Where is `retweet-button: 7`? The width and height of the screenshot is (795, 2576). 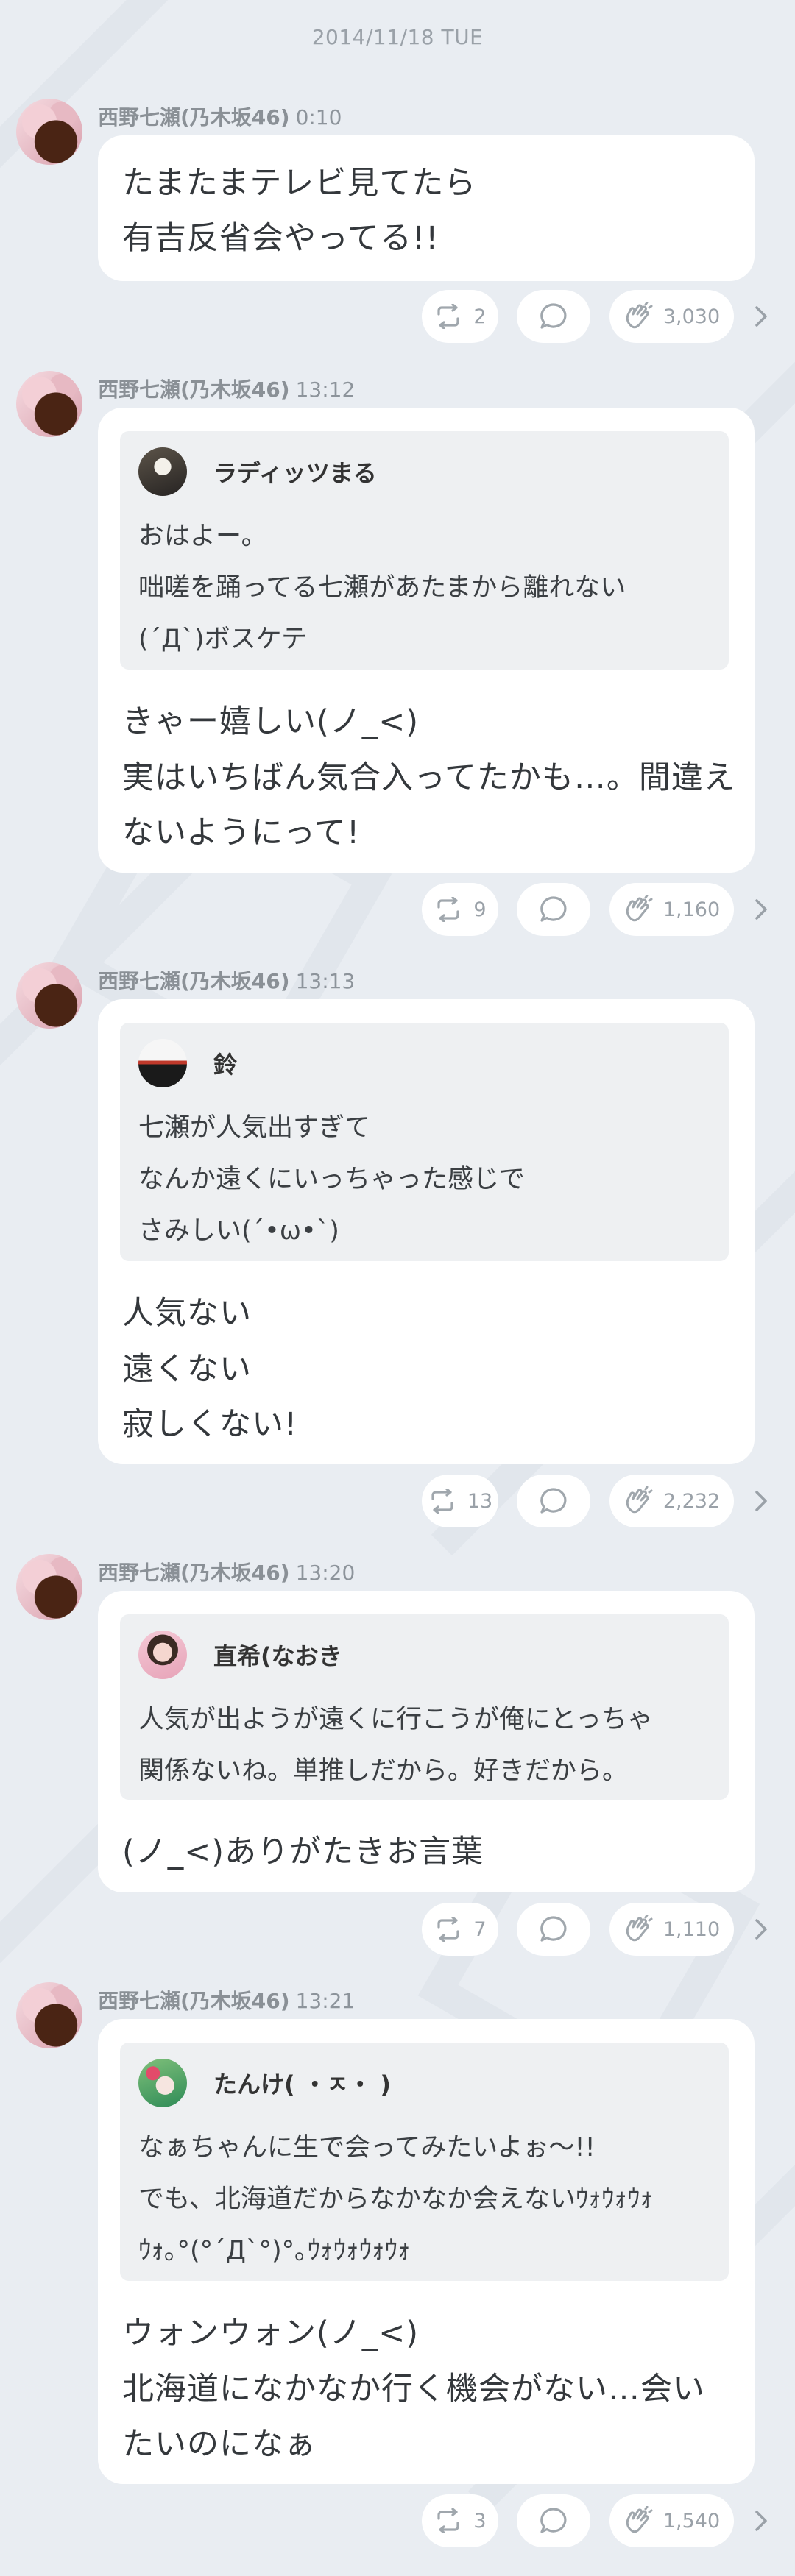
retweet-button: 7 is located at coordinates (460, 1929).